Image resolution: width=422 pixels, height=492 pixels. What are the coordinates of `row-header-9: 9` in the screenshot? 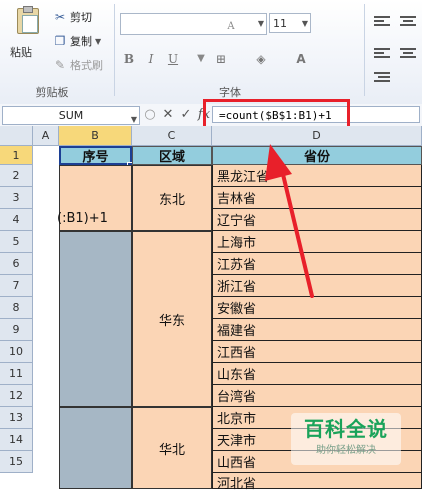 It's located at (16, 330).